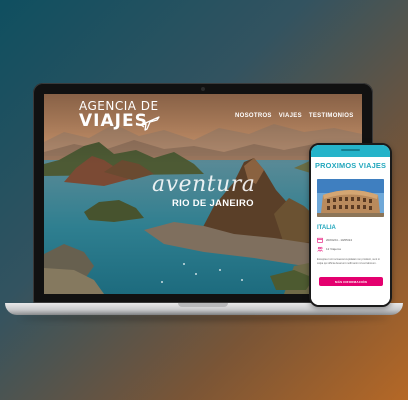 The width and height of the screenshot is (408, 400). What do you see at coordinates (350, 198) in the screenshot?
I see `colosseum-image` at bounding box center [350, 198].